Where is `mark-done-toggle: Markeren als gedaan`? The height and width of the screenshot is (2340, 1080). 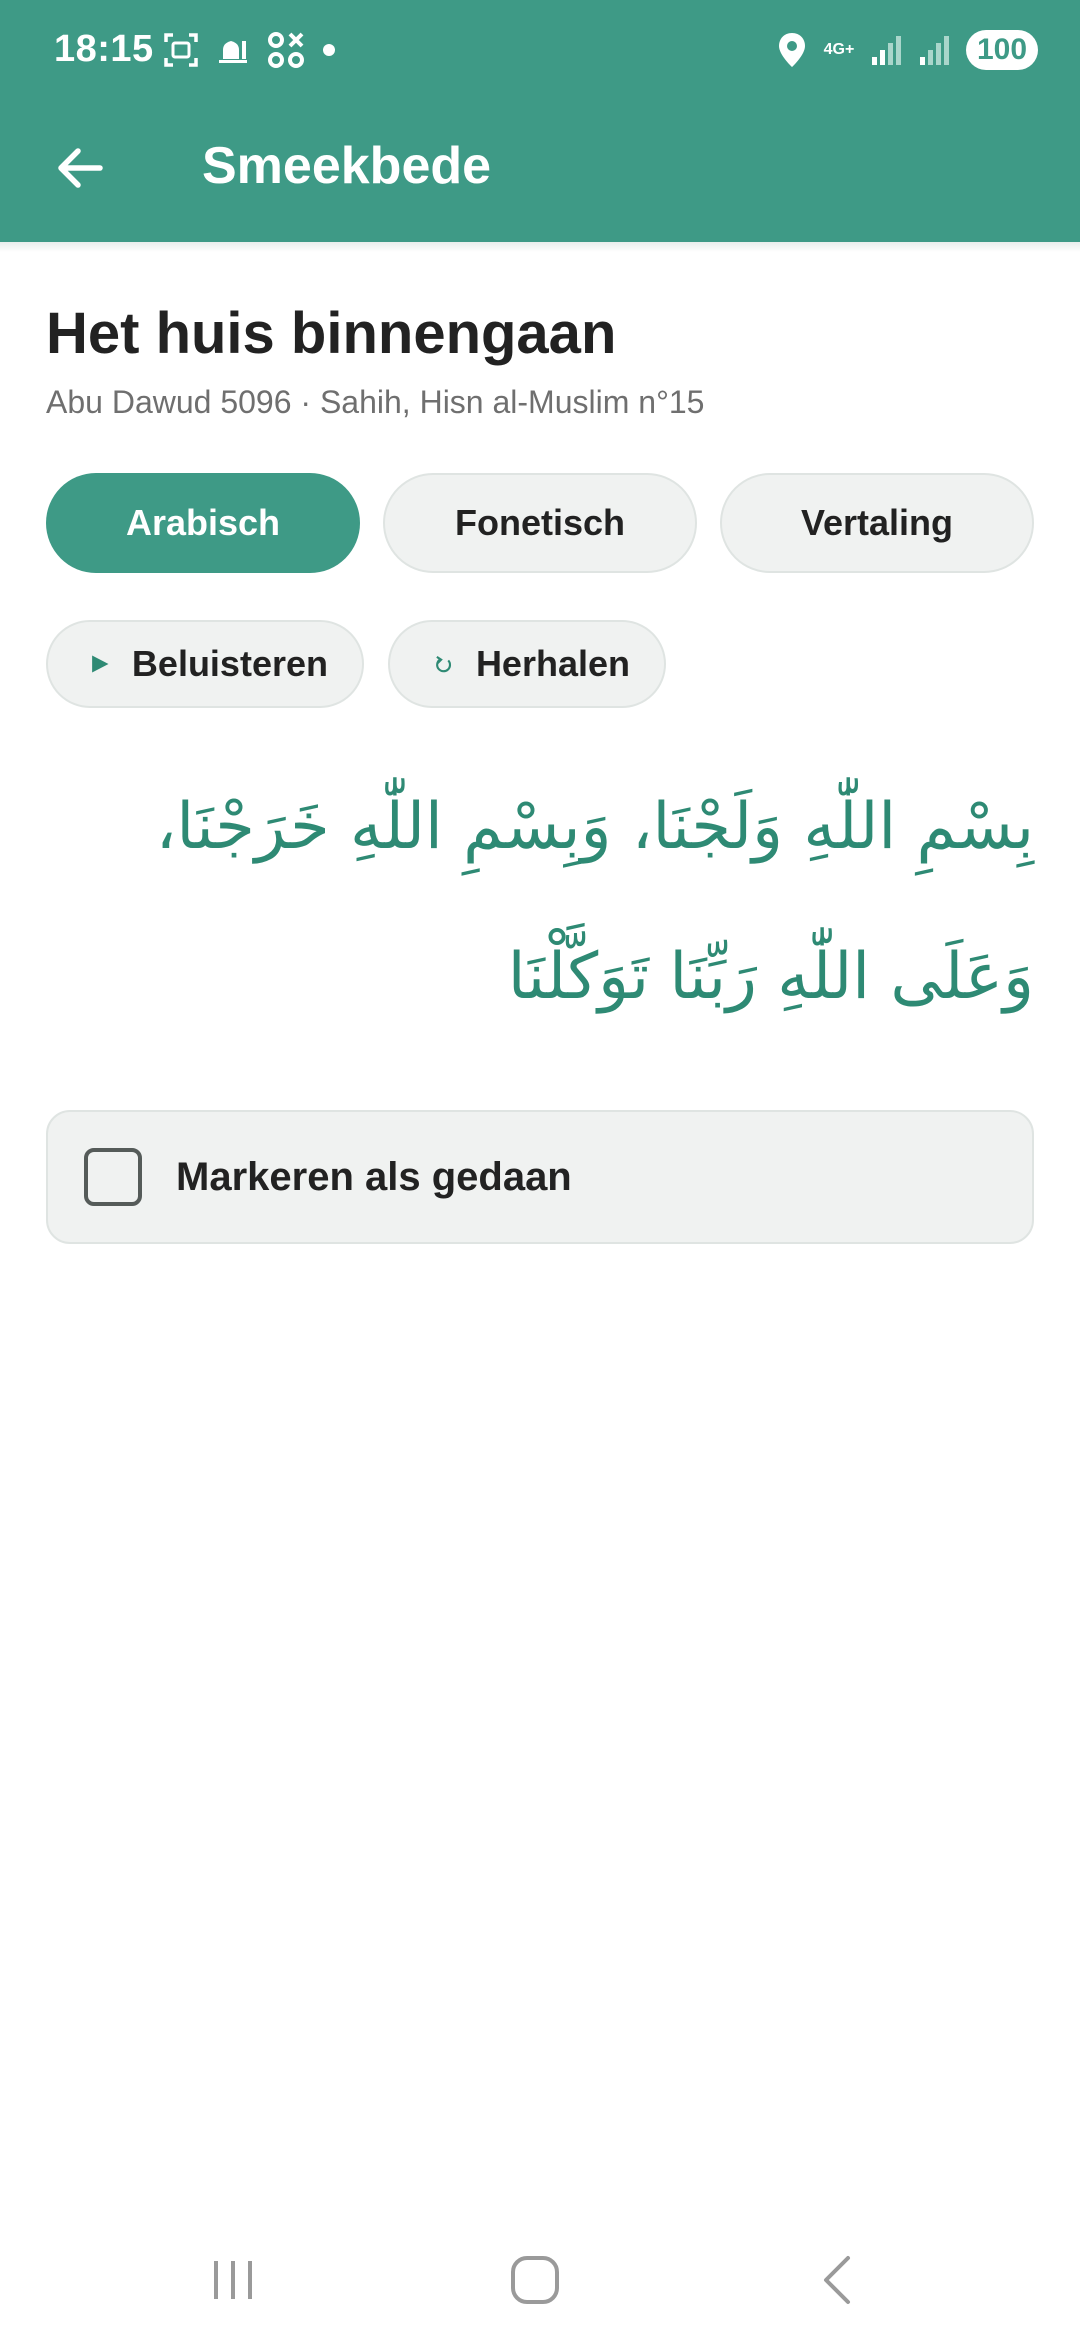
mark-done-toggle: Markeren als gedaan is located at coordinates (540, 1177).